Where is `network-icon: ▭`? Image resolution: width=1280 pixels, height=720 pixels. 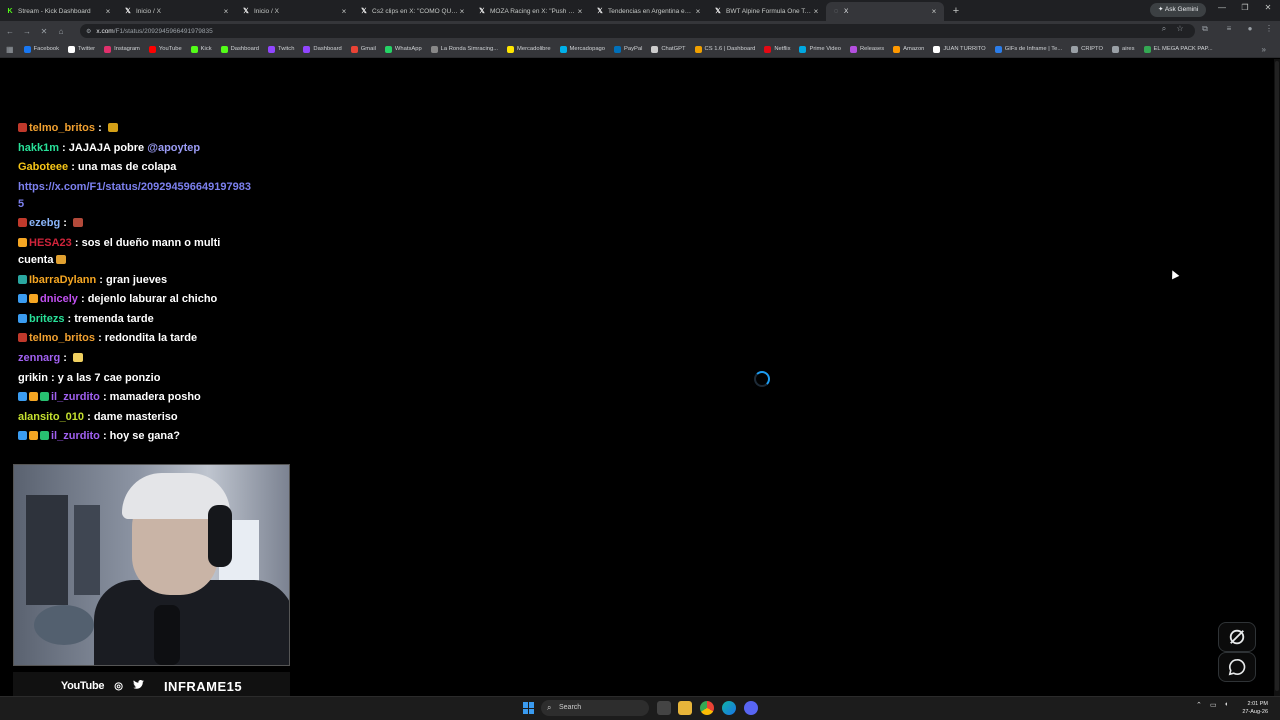
network-icon: ▭ is located at coordinates (1213, 705).